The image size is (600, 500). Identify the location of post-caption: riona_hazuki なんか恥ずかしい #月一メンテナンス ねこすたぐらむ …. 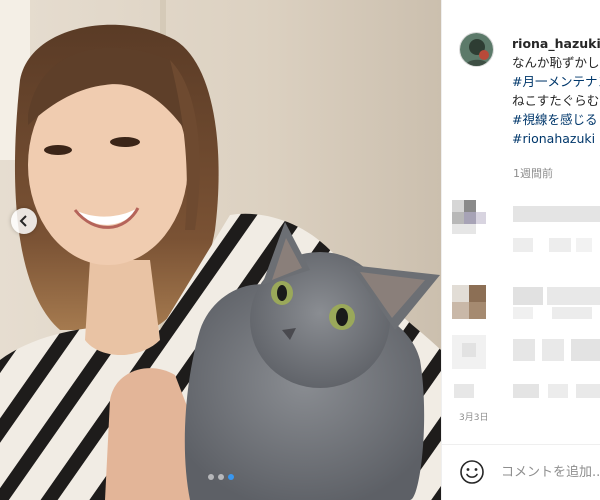
(556, 91).